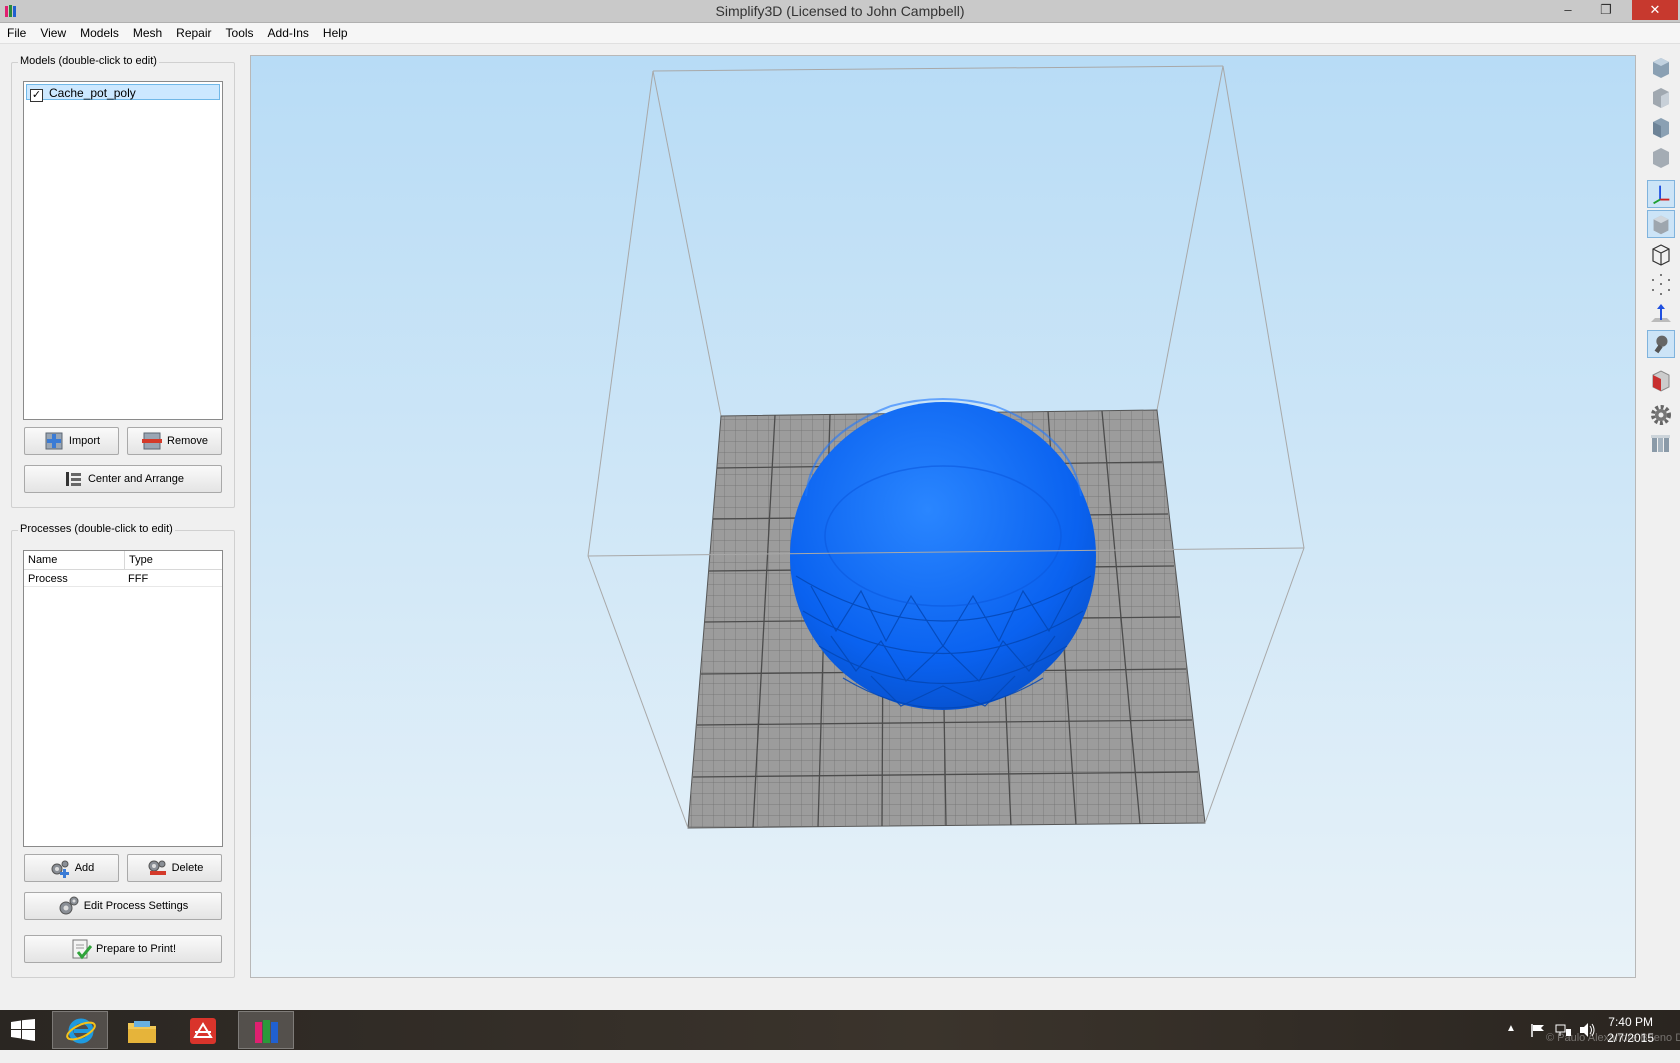  Describe the element at coordinates (288, 33) in the screenshot. I see `menu-add-ins: Add-Ins` at that location.